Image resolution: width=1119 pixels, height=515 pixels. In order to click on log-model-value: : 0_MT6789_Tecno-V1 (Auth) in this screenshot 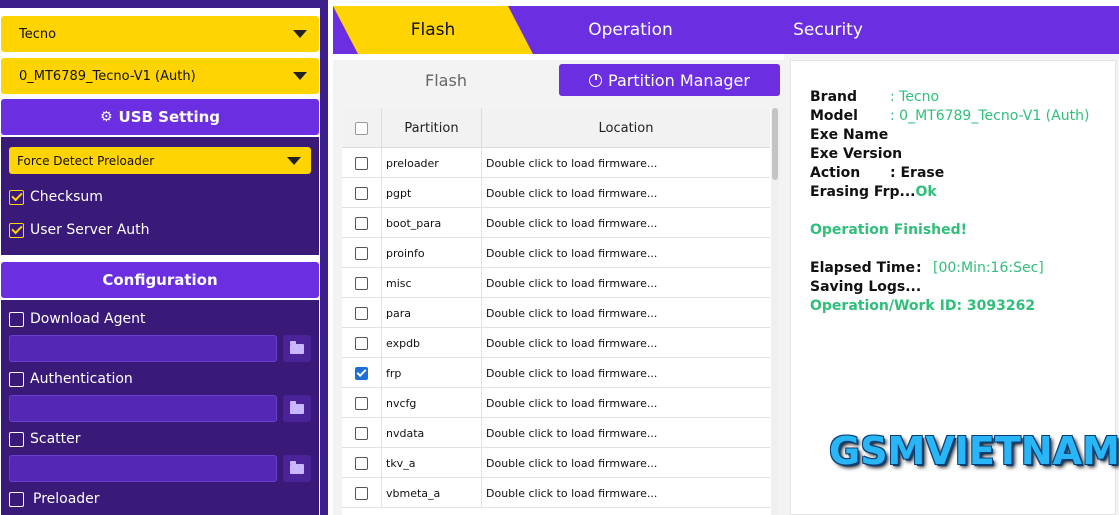, I will do `click(990, 116)`.